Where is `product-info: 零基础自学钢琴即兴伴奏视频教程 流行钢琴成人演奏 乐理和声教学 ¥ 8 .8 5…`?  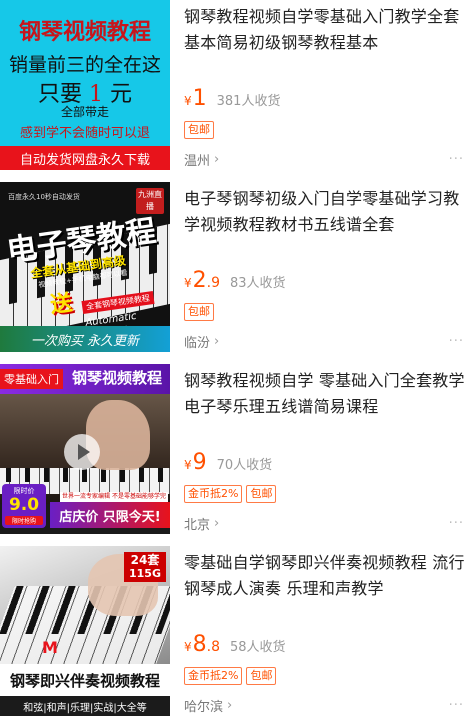
product-info: 零基础自学钢琴即兴伴奏视频教程 流行钢琴成人演奏 乐理和声教学 ¥ 8 .8 5… is located at coordinates (325, 636).